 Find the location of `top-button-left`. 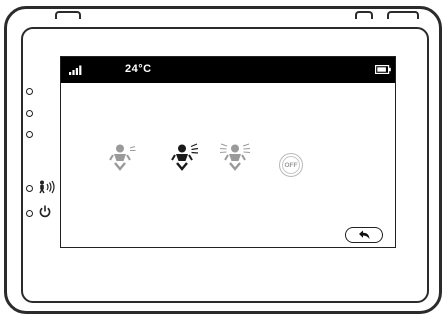

top-button-left is located at coordinates (68, 15).